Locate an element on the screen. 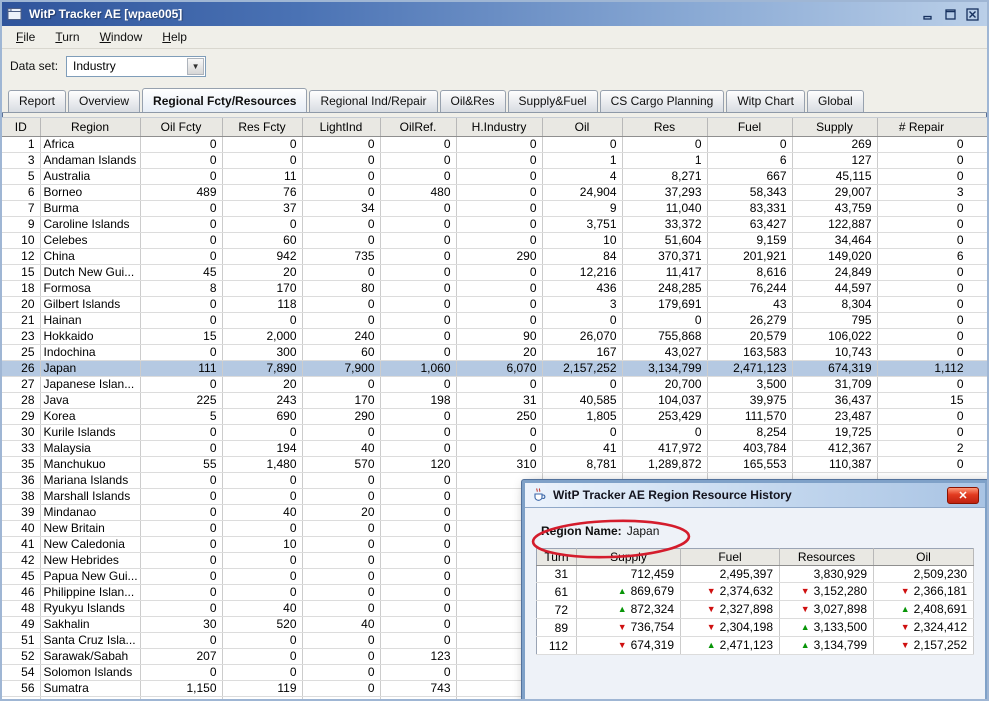 Image resolution: width=989 pixels, height=701 pixels. region-row-kurile-islands: 30 Kurile Islands 0 0 0 0 0 0 0 8,254 19,725 0 is located at coordinates (494, 432).